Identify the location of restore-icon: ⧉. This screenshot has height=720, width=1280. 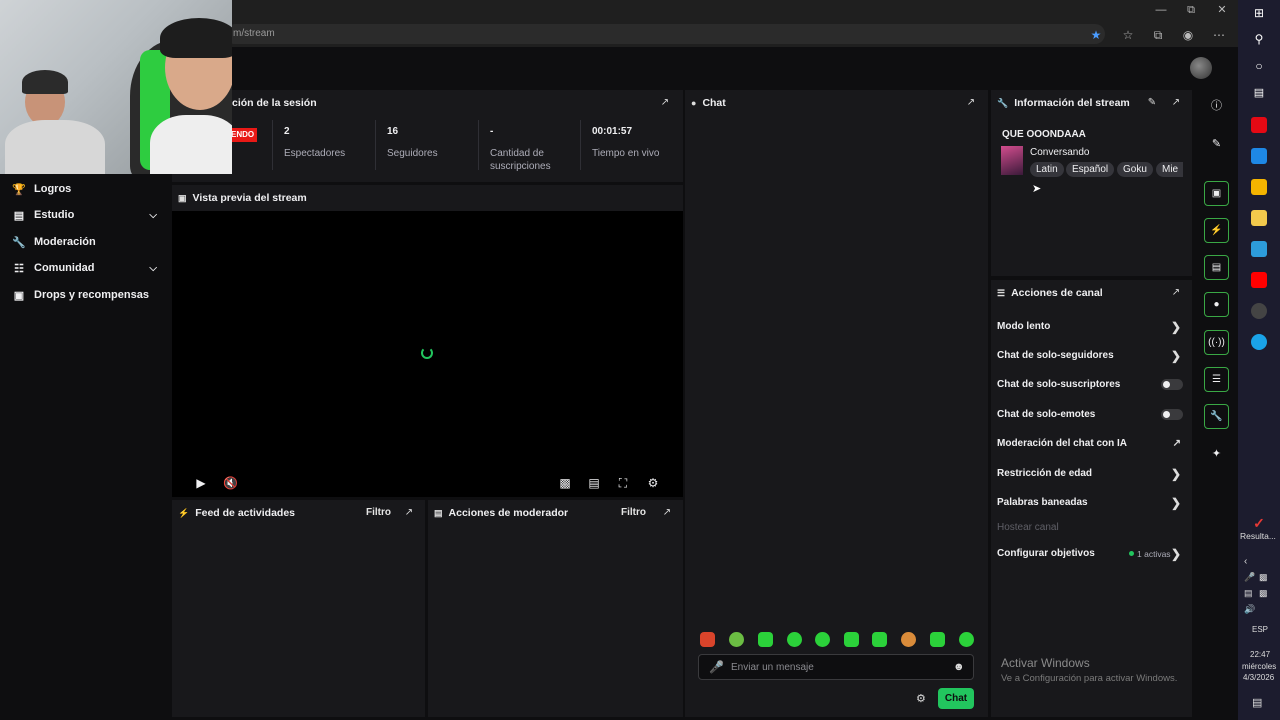
(1191, 10).